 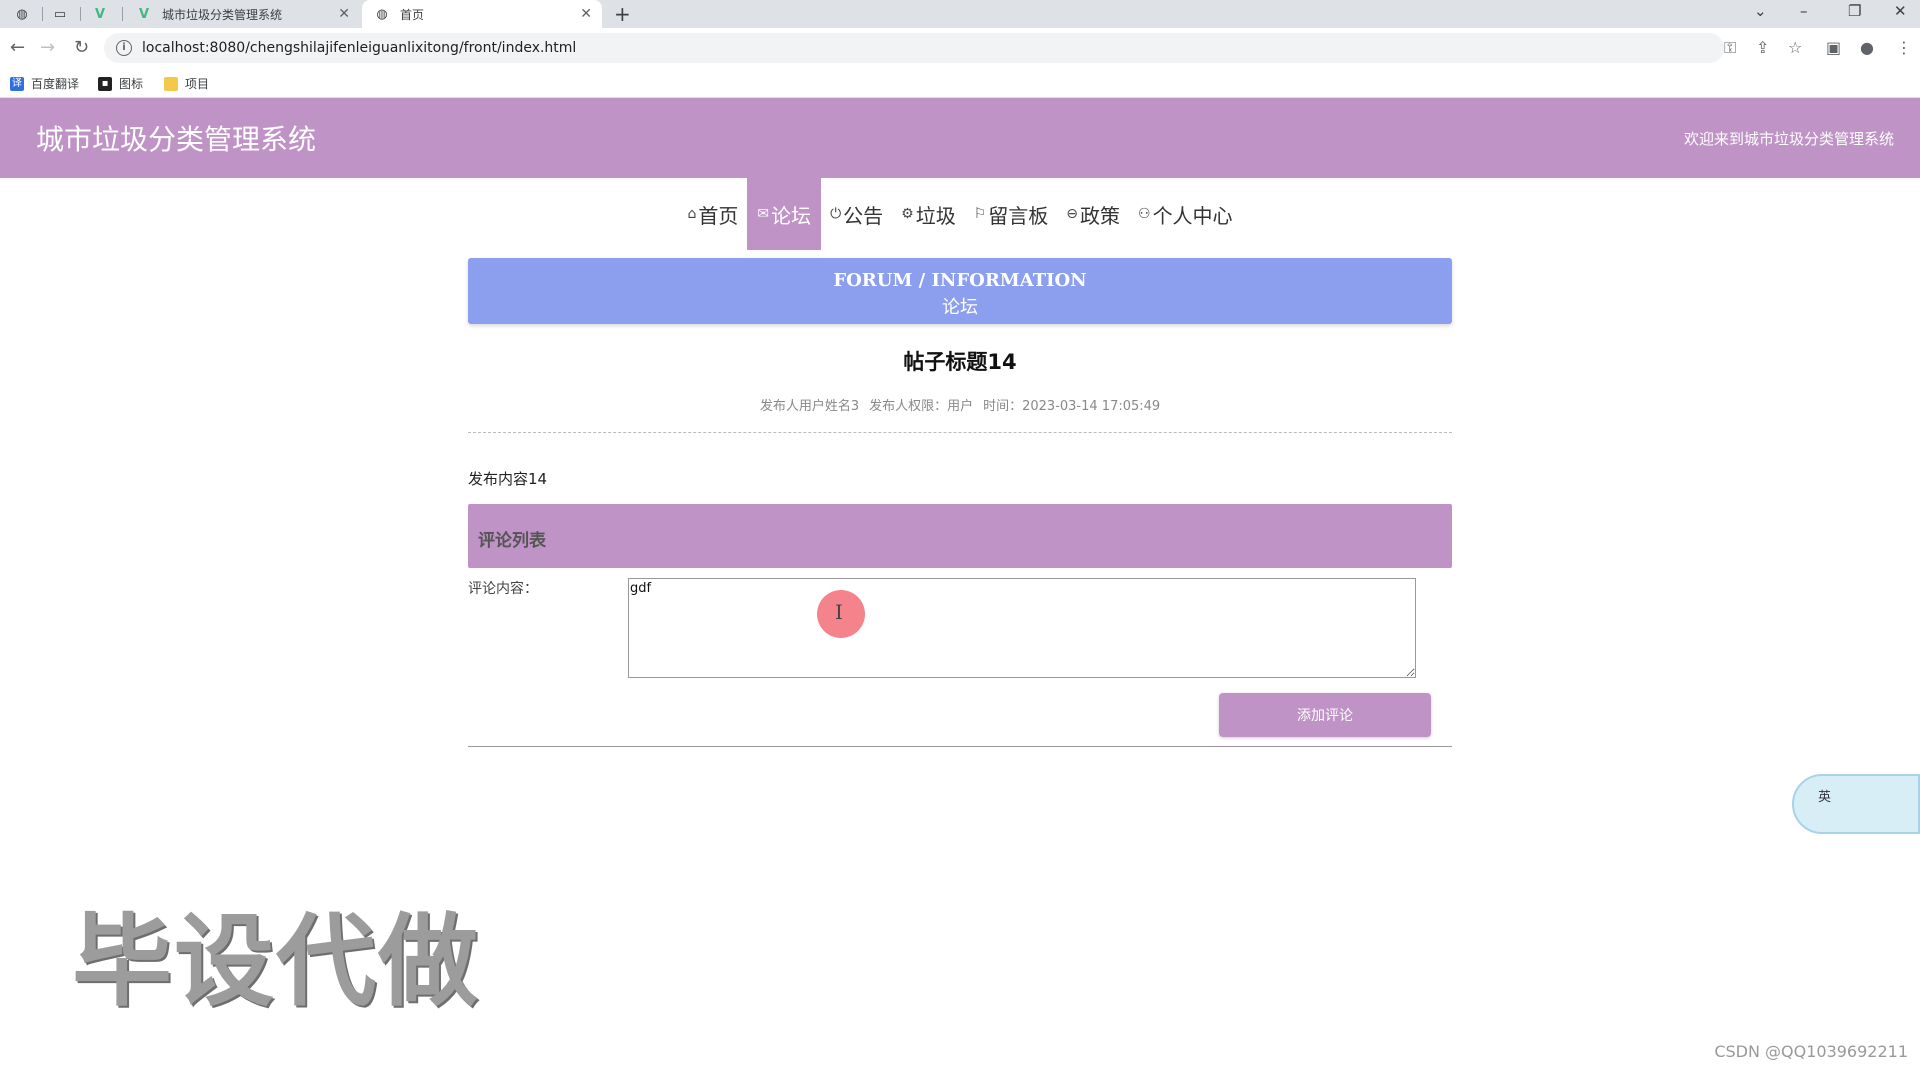 What do you see at coordinates (1825, 797) in the screenshot?
I see `ime-label: 英` at bounding box center [1825, 797].